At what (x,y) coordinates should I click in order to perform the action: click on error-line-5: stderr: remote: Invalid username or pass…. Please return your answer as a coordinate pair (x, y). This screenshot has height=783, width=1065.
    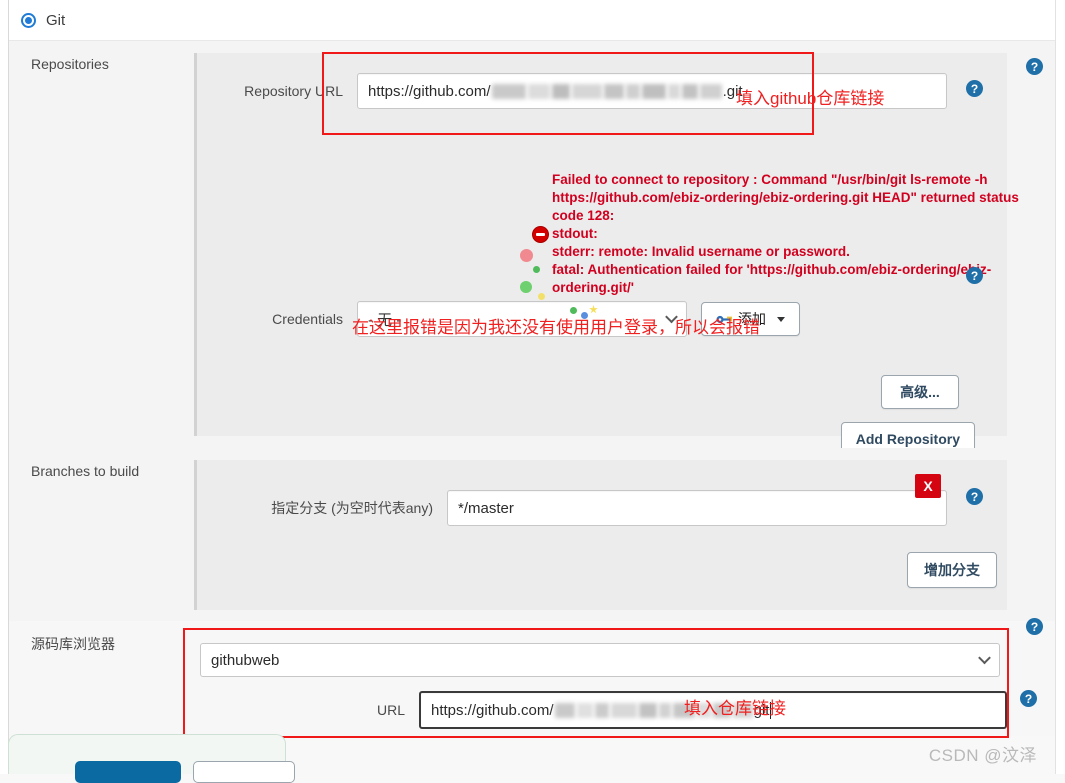
    Looking at the image, I should click on (701, 251).